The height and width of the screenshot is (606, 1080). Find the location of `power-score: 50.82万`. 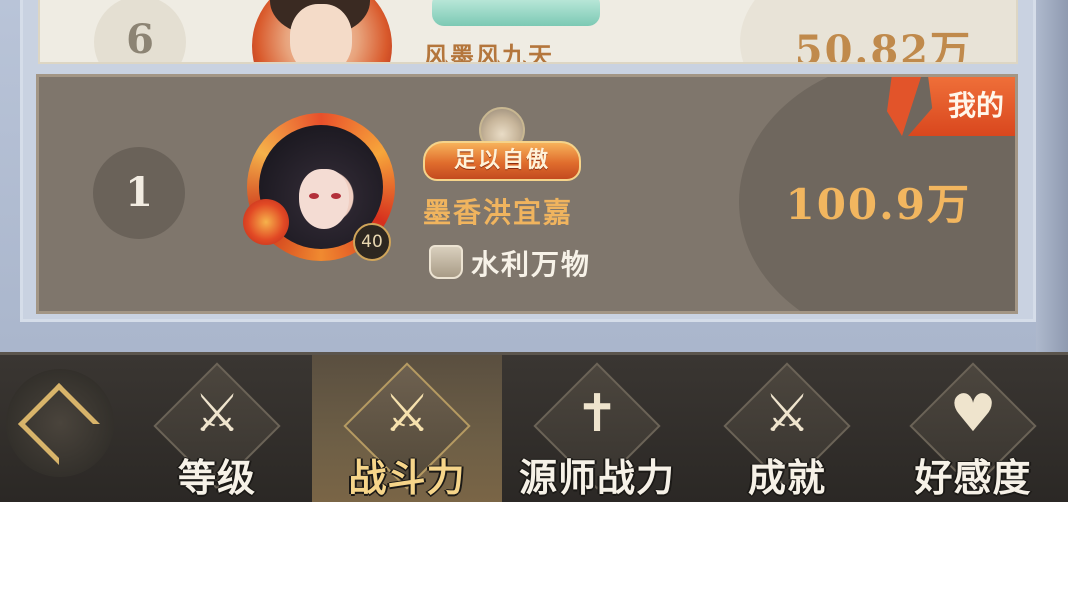

power-score: 50.82万 is located at coordinates (883, 45).